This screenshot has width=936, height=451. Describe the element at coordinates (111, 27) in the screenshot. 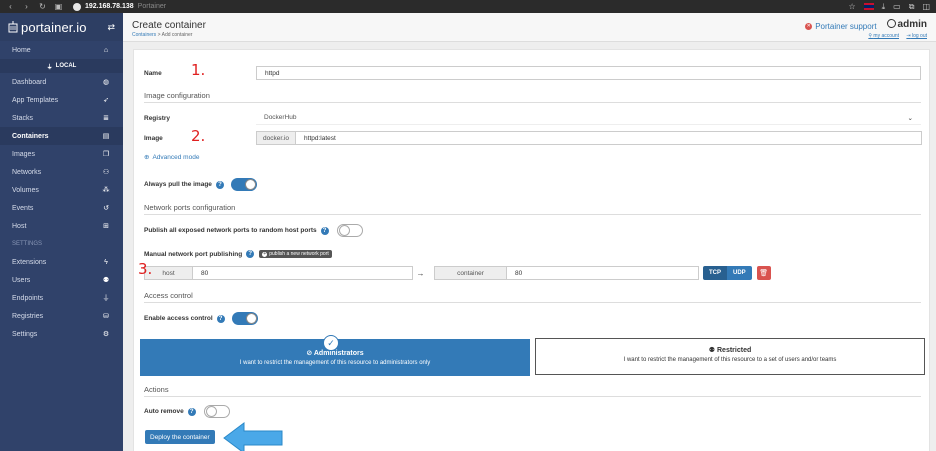

I see `sidebar-toggle-icon: ⇄` at that location.